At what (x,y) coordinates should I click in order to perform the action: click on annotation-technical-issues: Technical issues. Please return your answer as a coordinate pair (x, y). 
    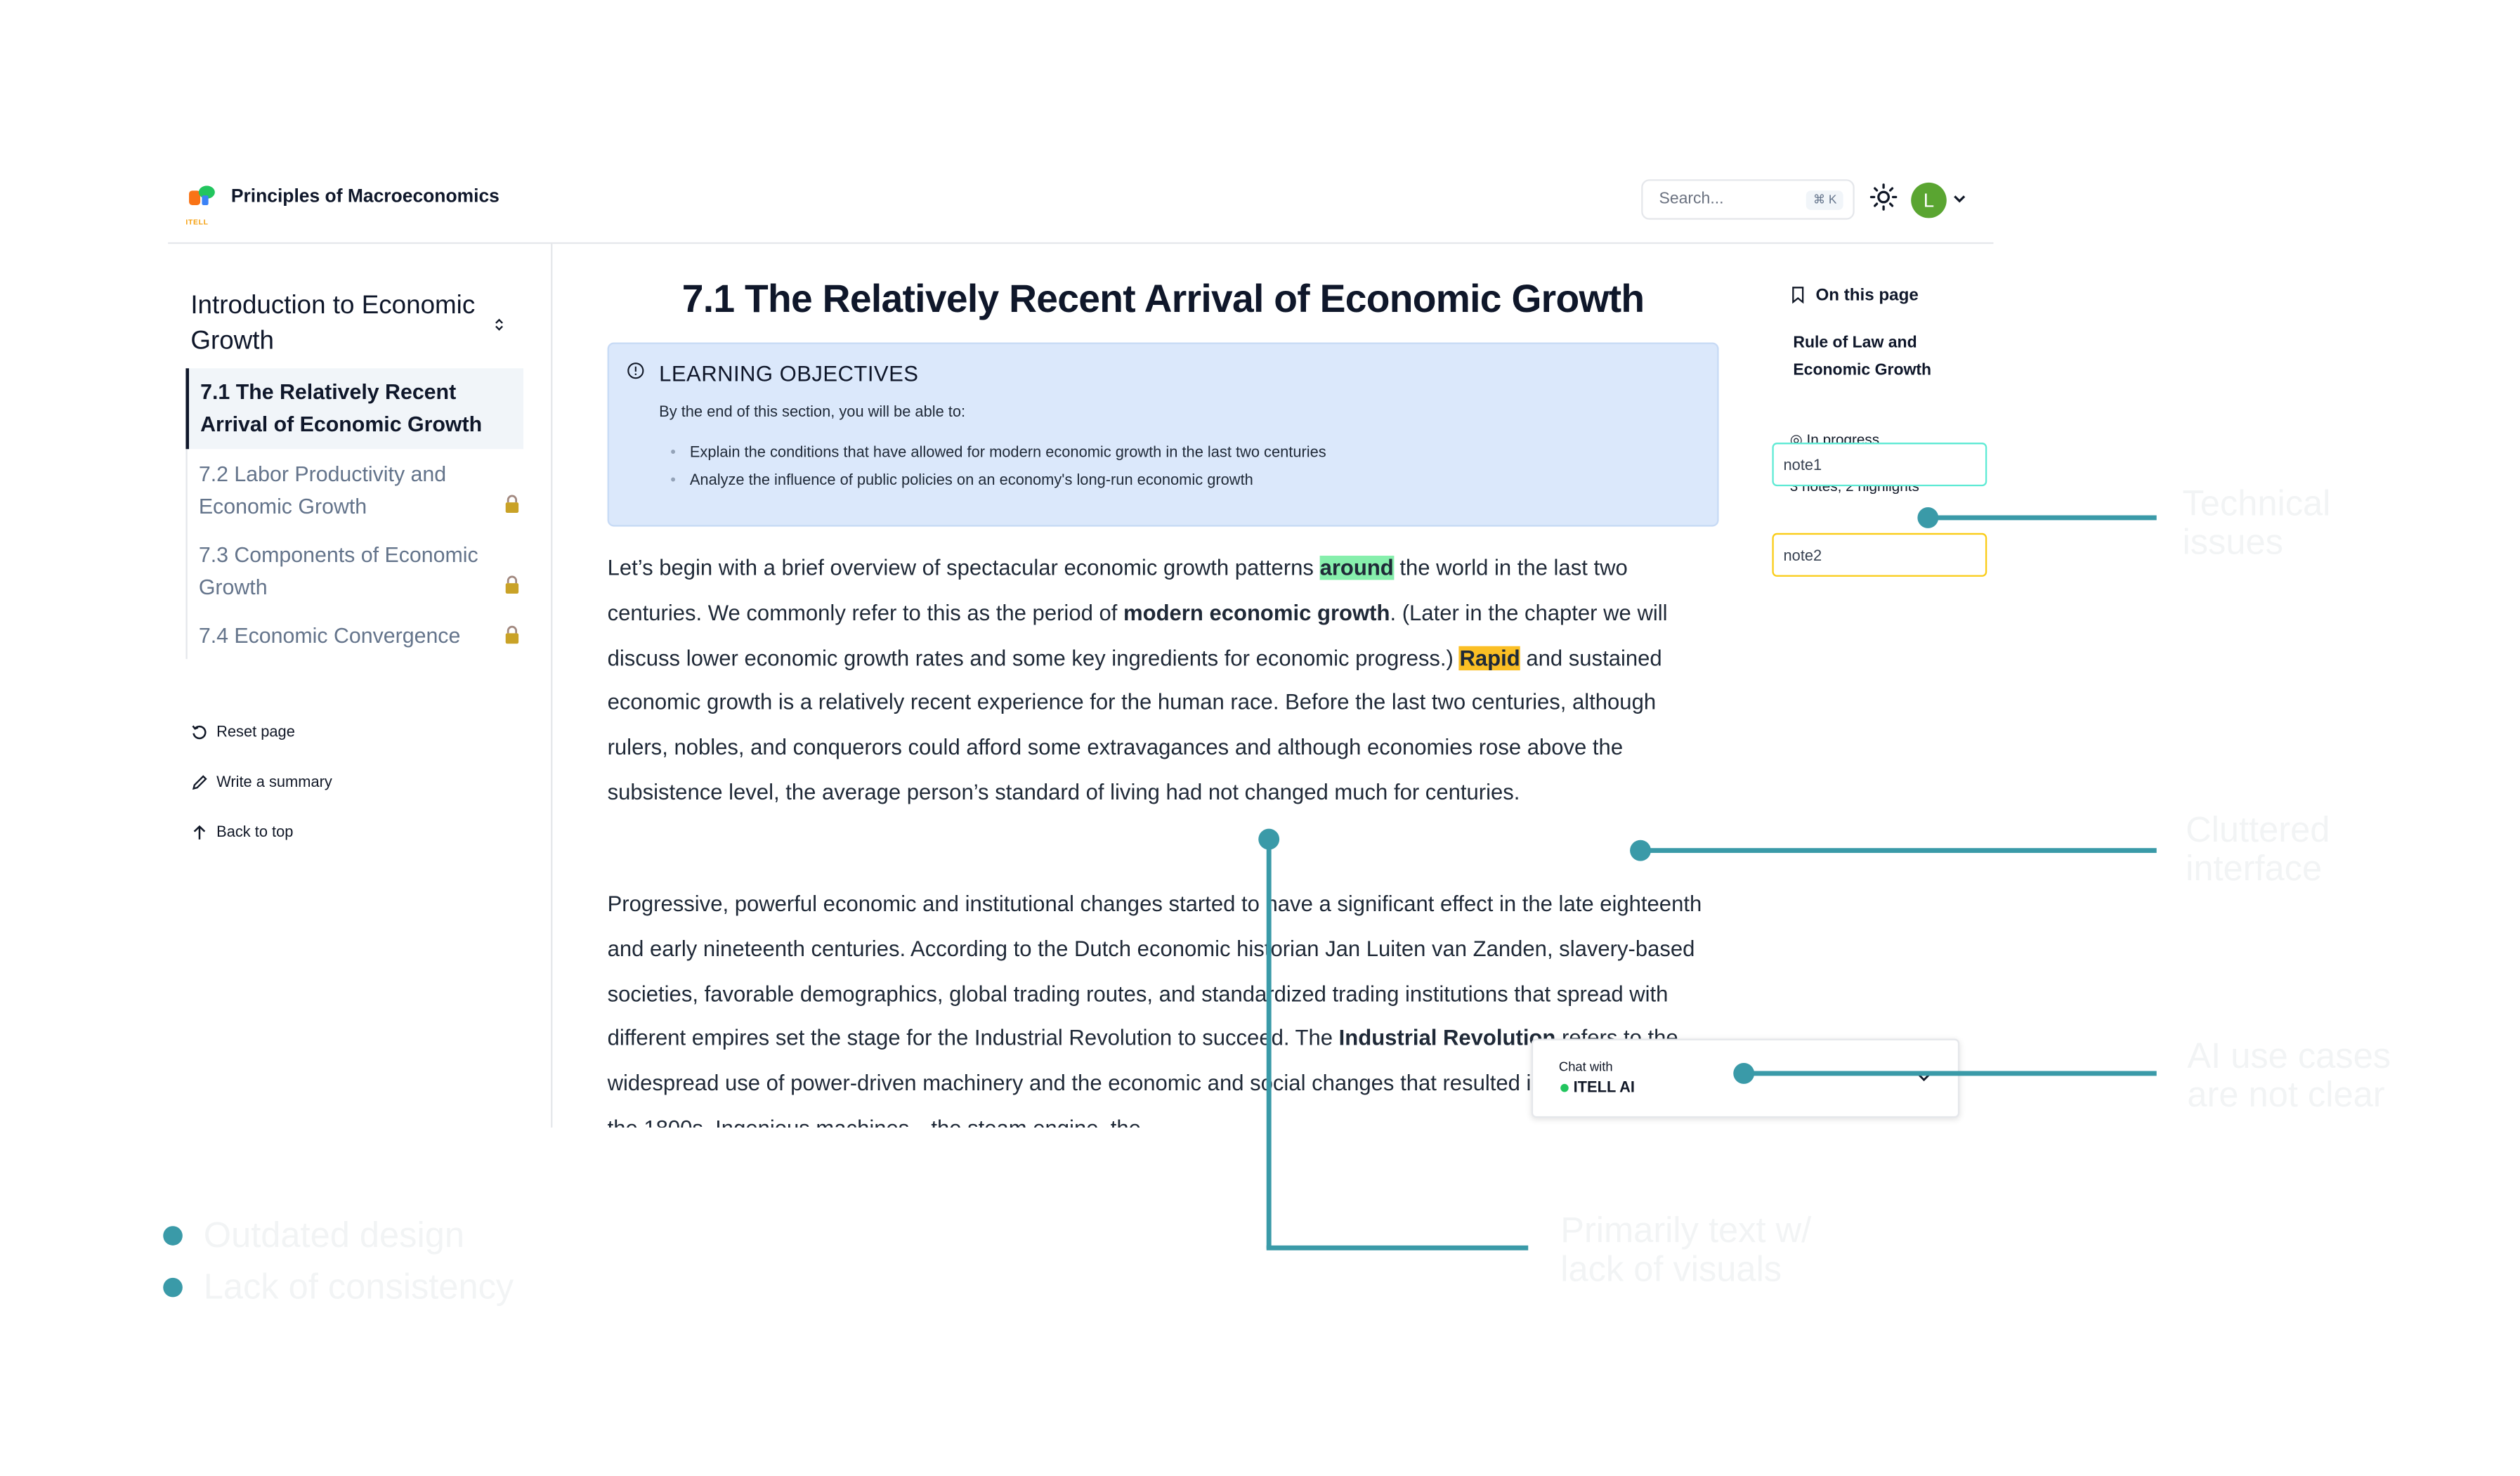
    Looking at the image, I should click on (2256, 523).